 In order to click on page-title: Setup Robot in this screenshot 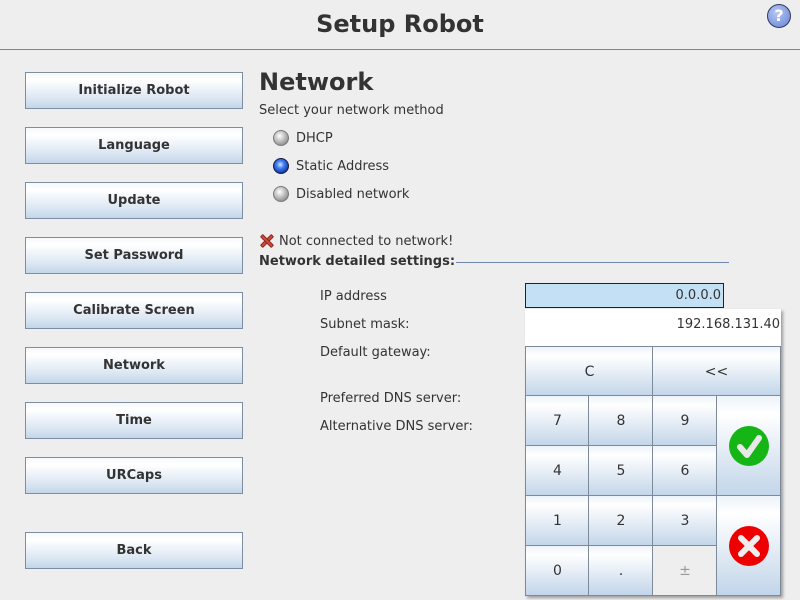, I will do `click(400, 24)`.